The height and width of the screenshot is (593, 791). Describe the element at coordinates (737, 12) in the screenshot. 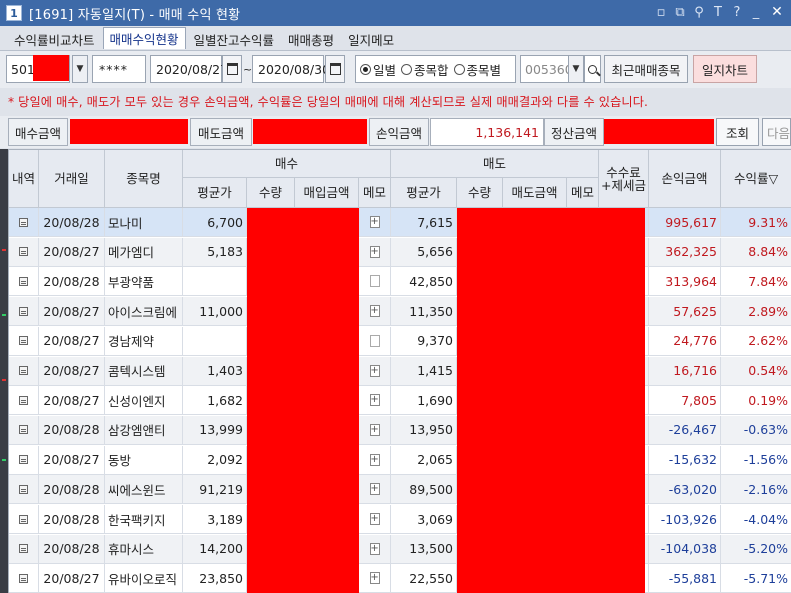

I see `help-icon: ?` at that location.